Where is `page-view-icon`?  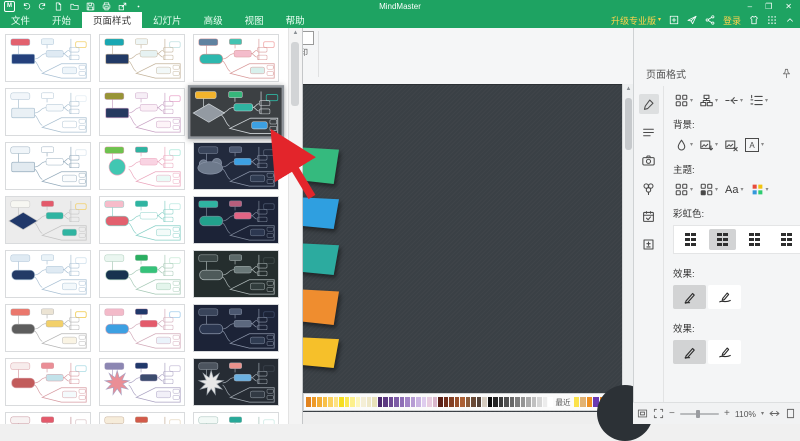
page-view-icon is located at coordinates (790, 413).